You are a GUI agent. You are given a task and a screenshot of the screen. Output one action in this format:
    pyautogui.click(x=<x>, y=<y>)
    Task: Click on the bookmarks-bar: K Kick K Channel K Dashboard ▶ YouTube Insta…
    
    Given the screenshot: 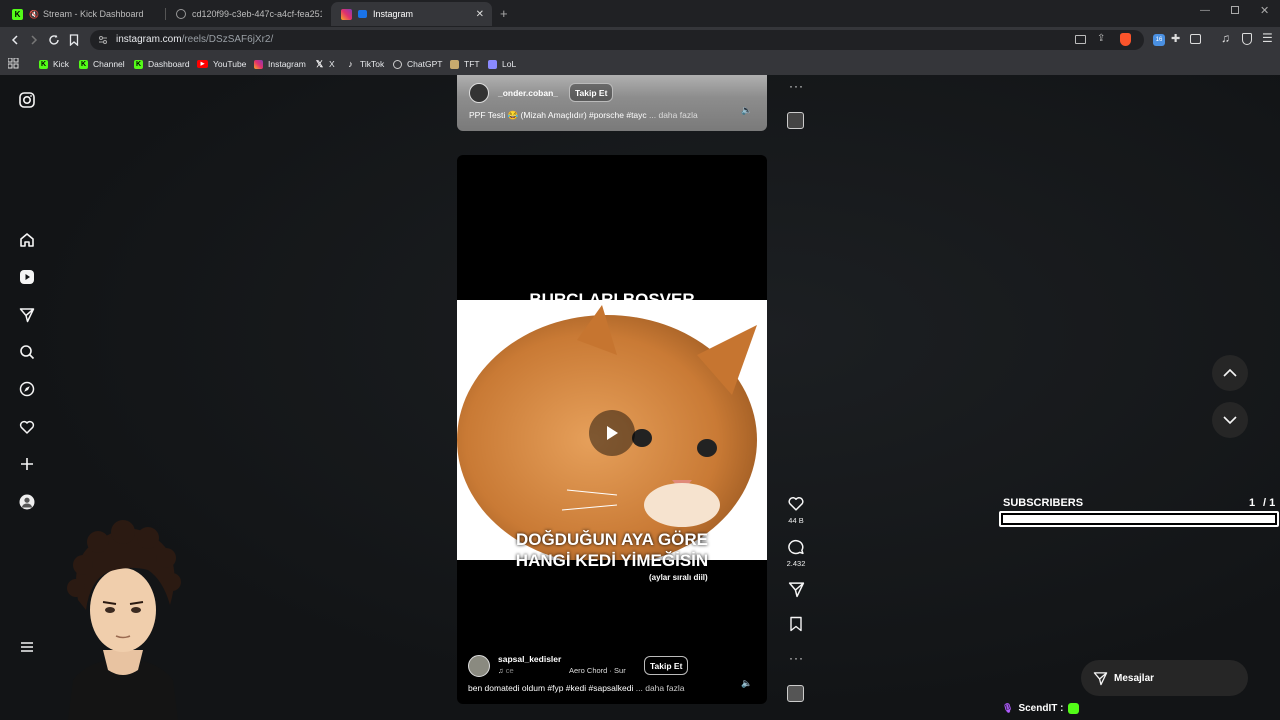 What is the action you would take?
    pyautogui.click(x=640, y=64)
    